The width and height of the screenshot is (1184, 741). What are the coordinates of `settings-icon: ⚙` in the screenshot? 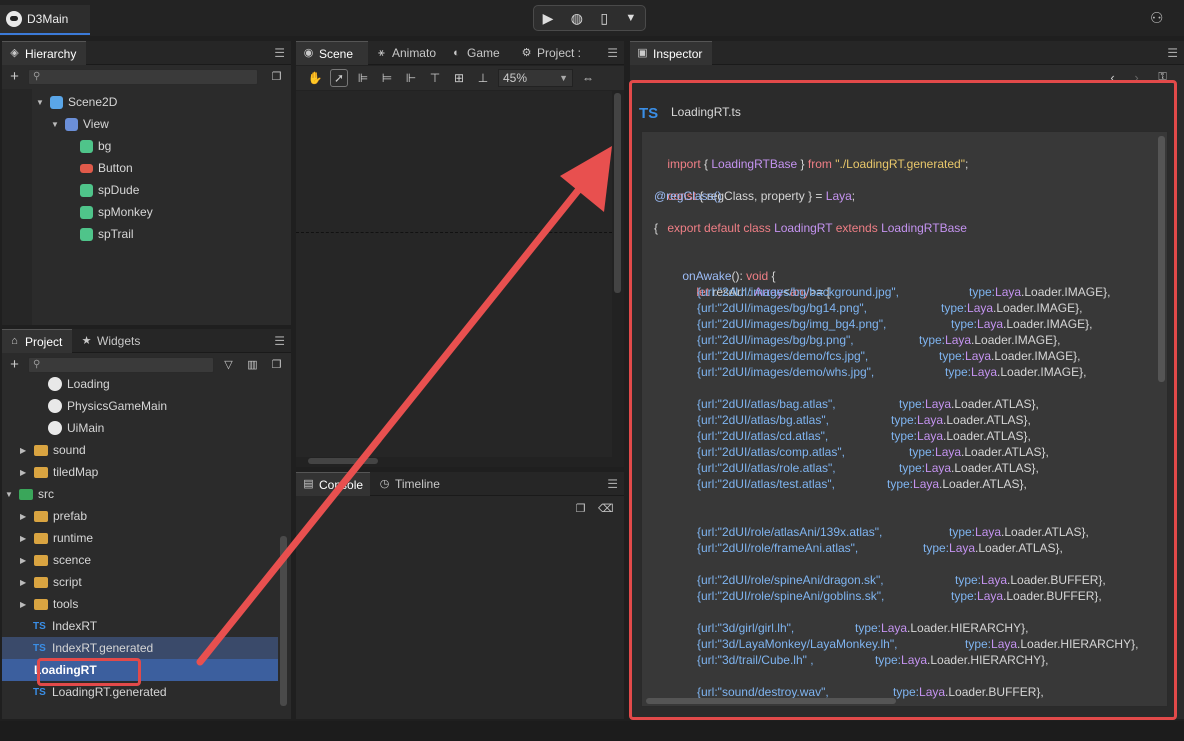 It's located at (526, 52).